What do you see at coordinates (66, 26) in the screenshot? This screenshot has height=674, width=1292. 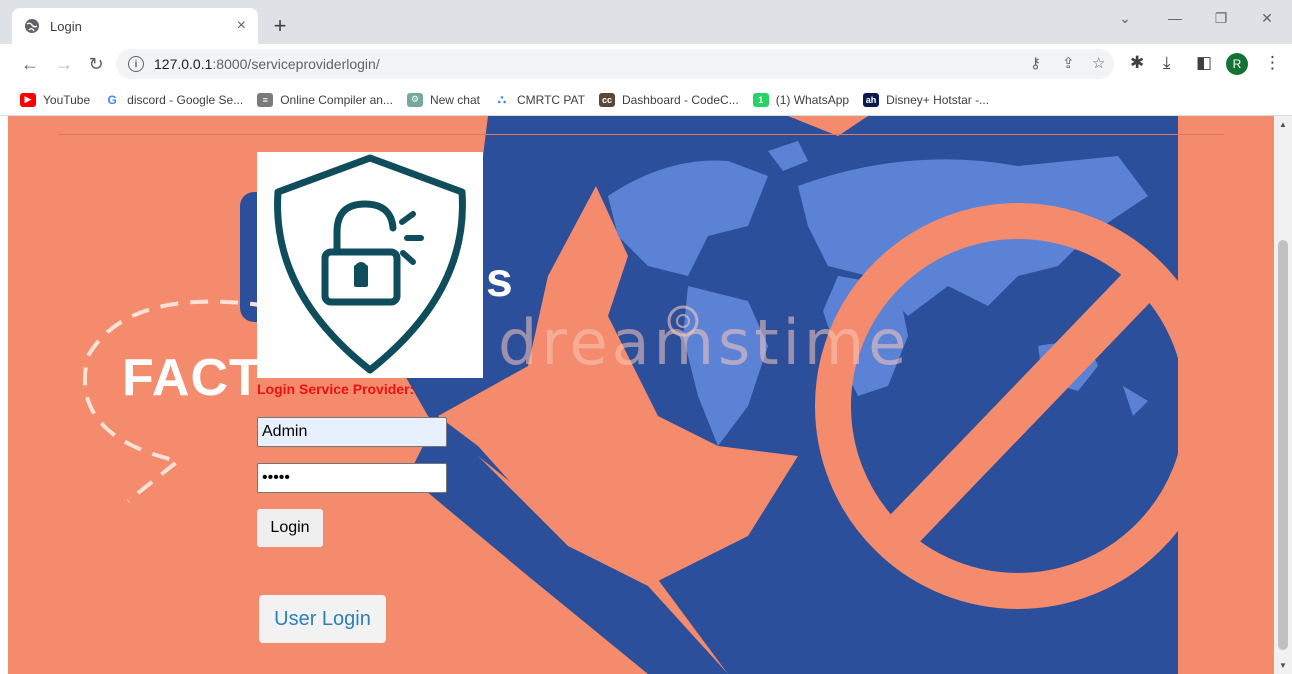 I see `tab-title: Login` at bounding box center [66, 26].